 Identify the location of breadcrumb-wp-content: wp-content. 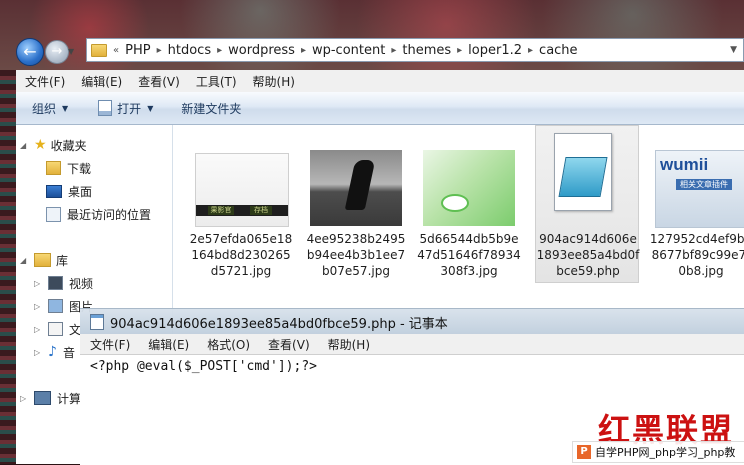
(348, 50).